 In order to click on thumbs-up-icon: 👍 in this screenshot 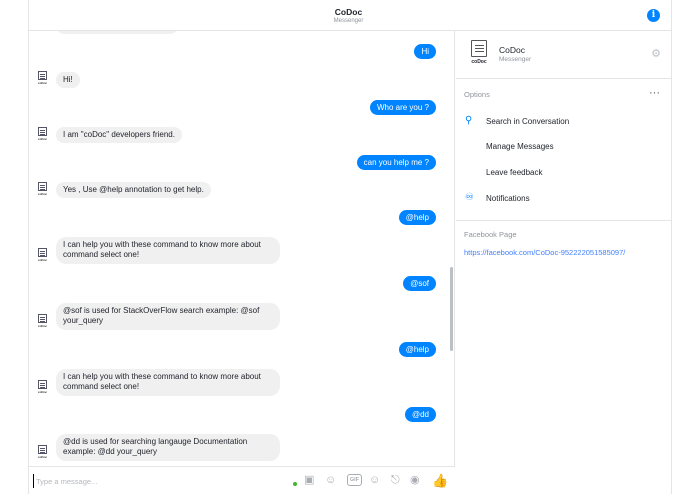, I will do `click(440, 480)`.